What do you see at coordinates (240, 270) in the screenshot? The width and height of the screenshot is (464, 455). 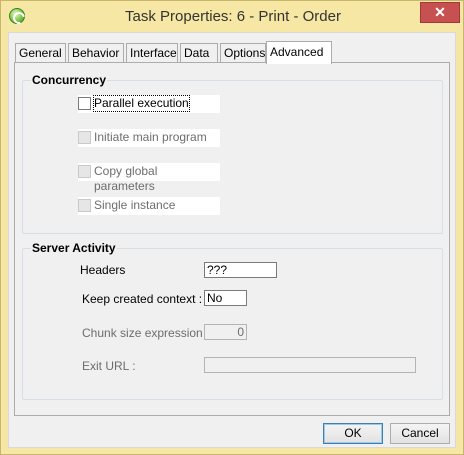 I see `headers-field: ???` at bounding box center [240, 270].